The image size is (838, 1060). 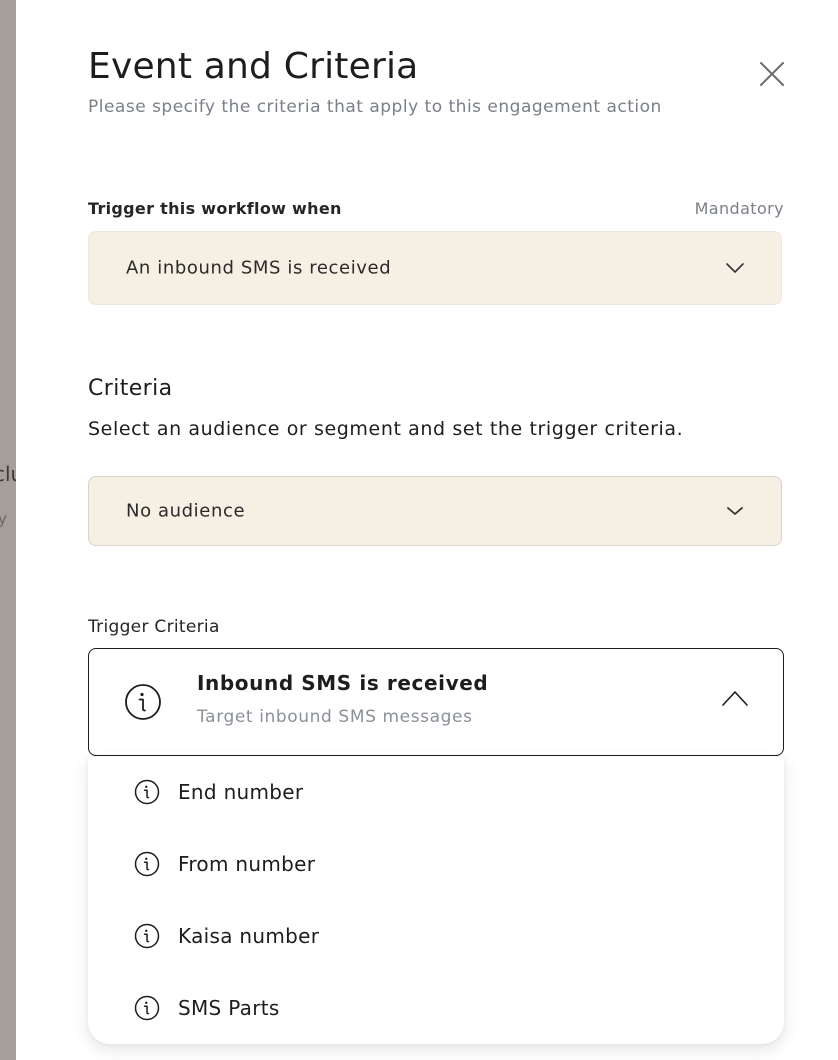 I want to click on trigger-criteria-subtitle: Target inbound SMS messages, so click(x=335, y=717).